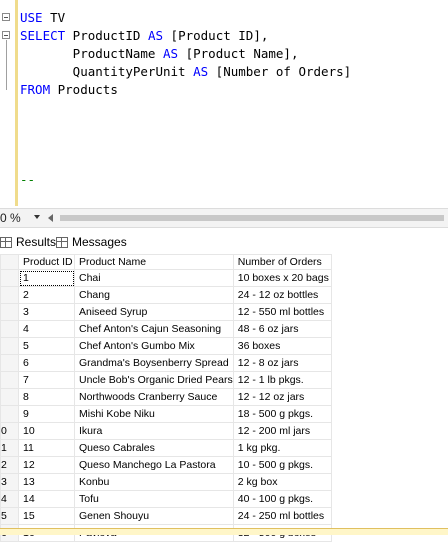 The image size is (448, 542). I want to click on table-row: 1 Chai 10 boxes x 20 bags, so click(166, 278).